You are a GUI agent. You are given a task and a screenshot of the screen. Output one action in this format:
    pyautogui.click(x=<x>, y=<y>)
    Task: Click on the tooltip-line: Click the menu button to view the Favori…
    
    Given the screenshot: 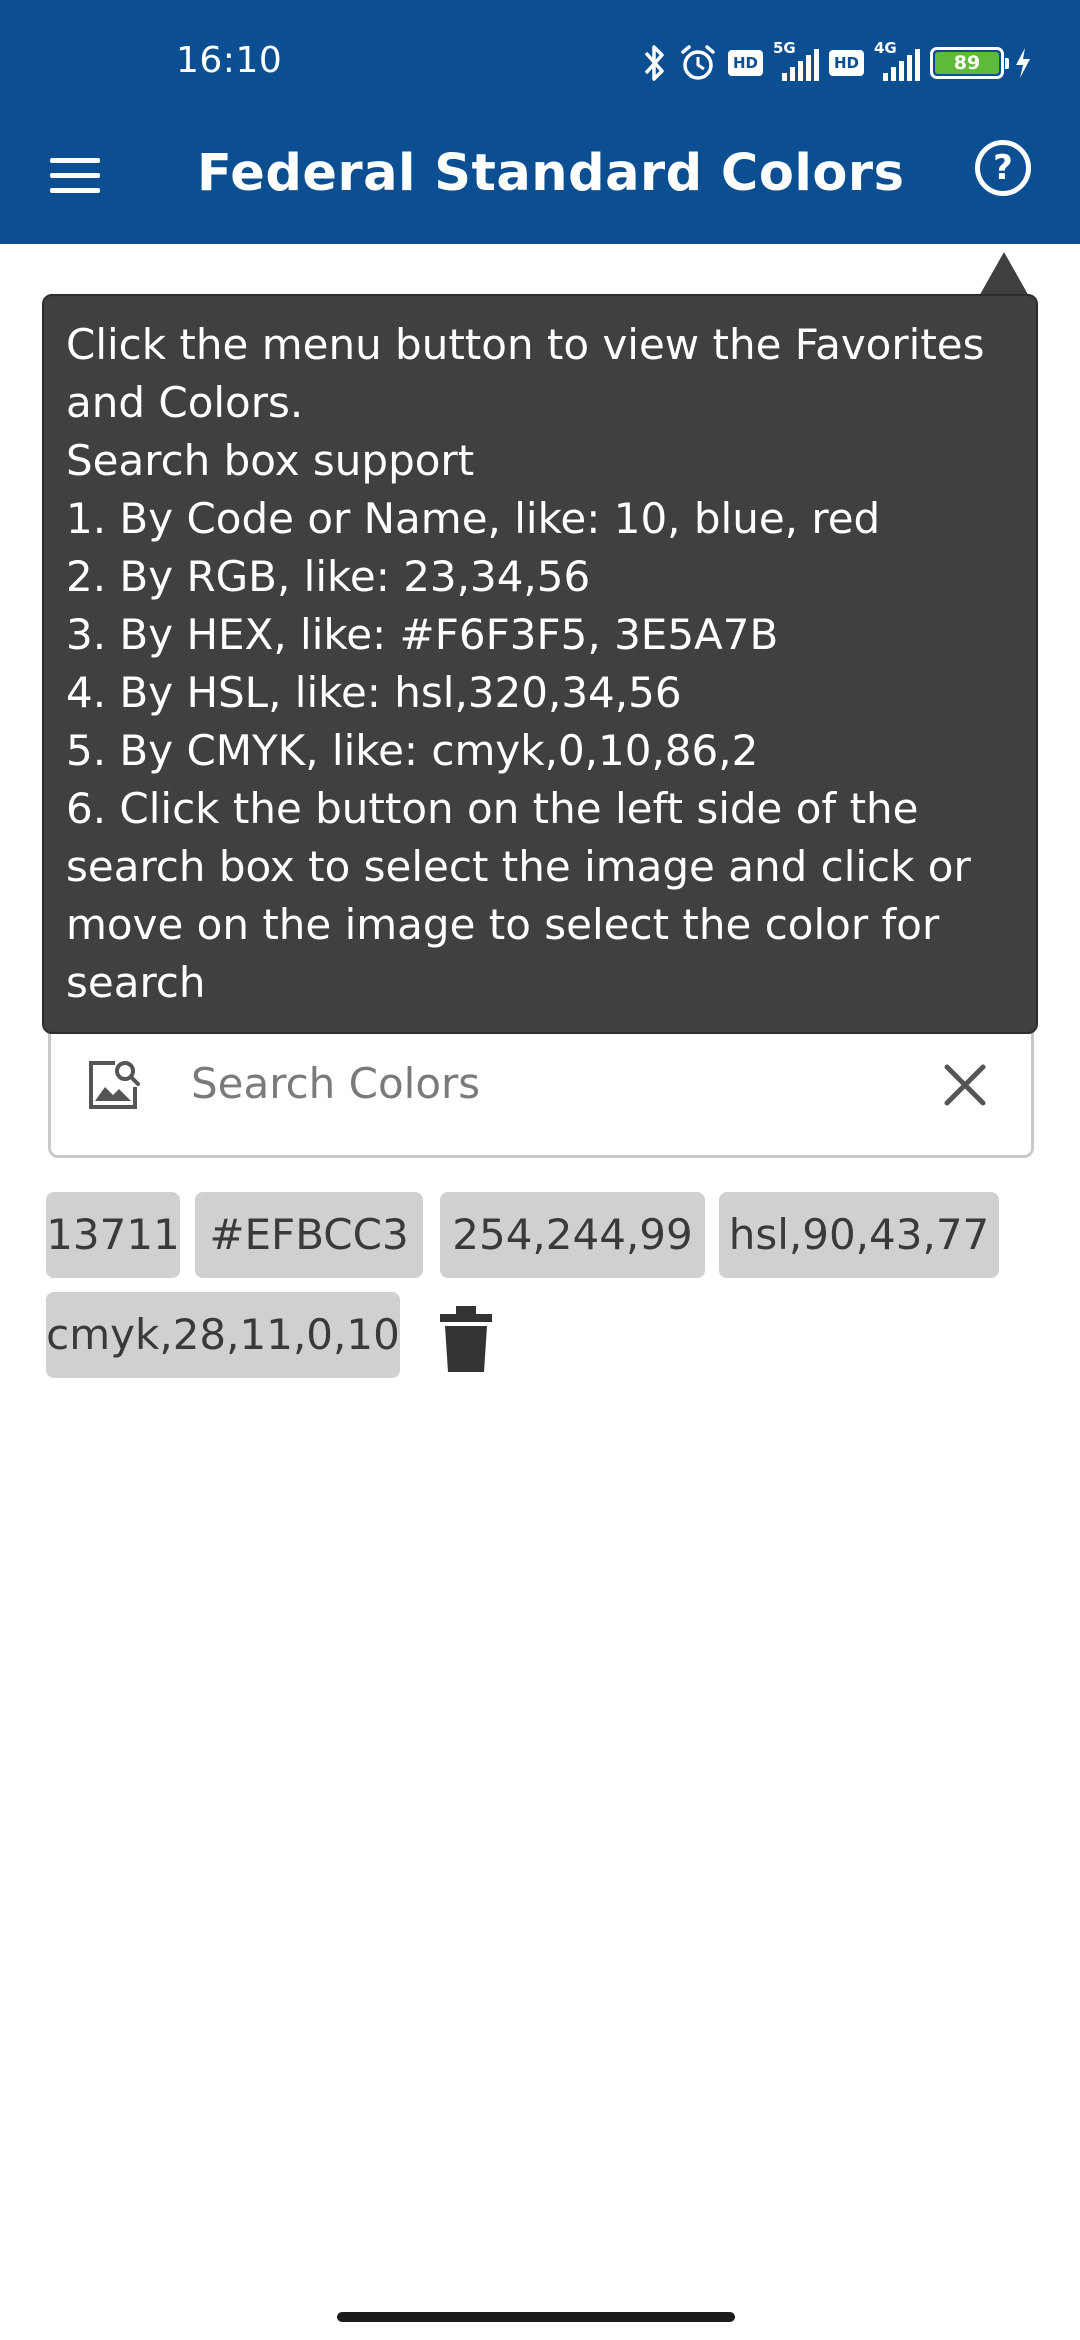 What is the action you would take?
    pyautogui.click(x=525, y=344)
    